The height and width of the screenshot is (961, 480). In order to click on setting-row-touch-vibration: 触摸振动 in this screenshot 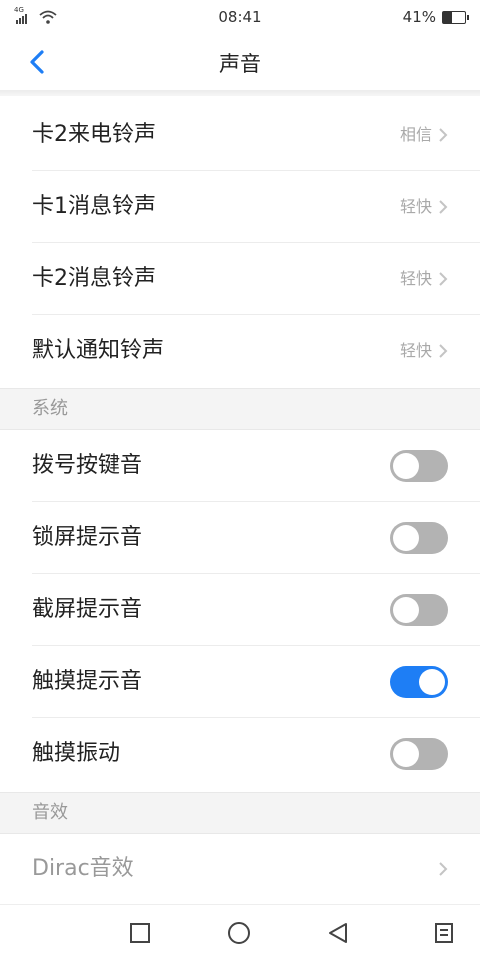, I will do `click(240, 754)`.